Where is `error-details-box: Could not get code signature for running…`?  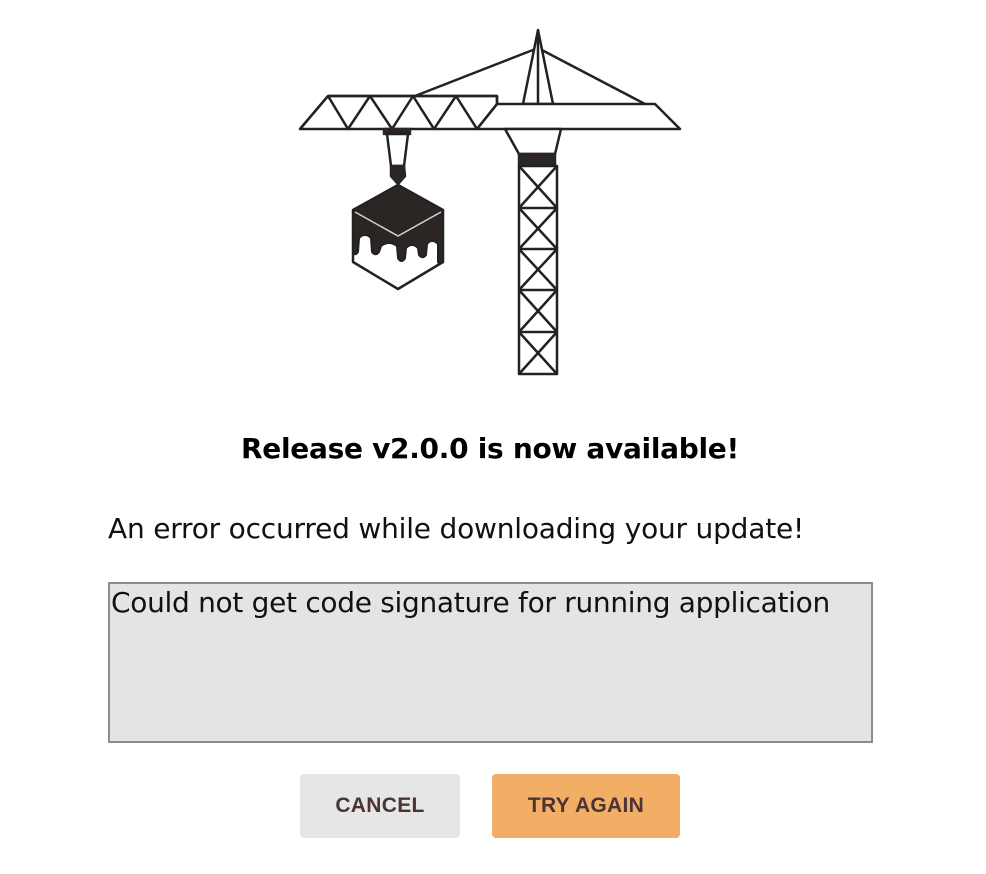
error-details-box: Could not get code signature for running… is located at coordinates (490, 662).